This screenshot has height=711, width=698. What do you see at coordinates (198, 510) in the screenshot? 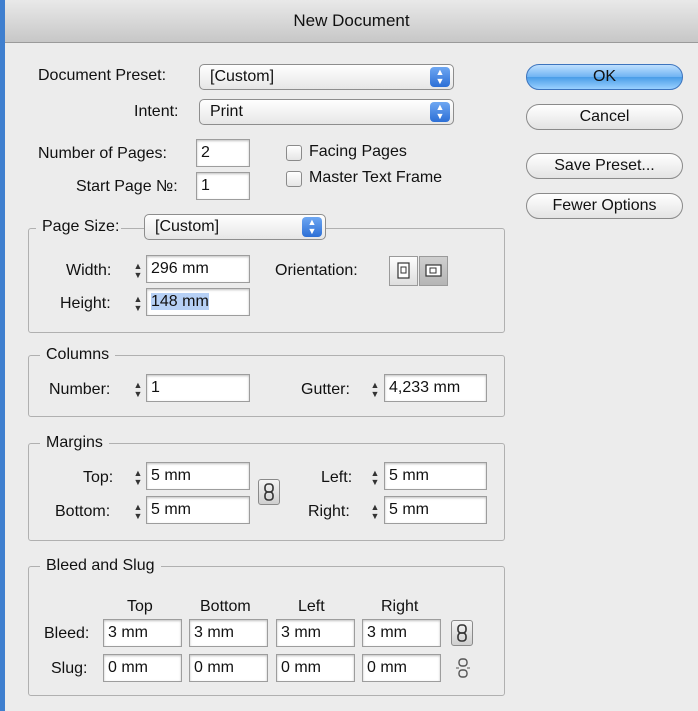
I see `margin-bottom-input: 5 mm` at bounding box center [198, 510].